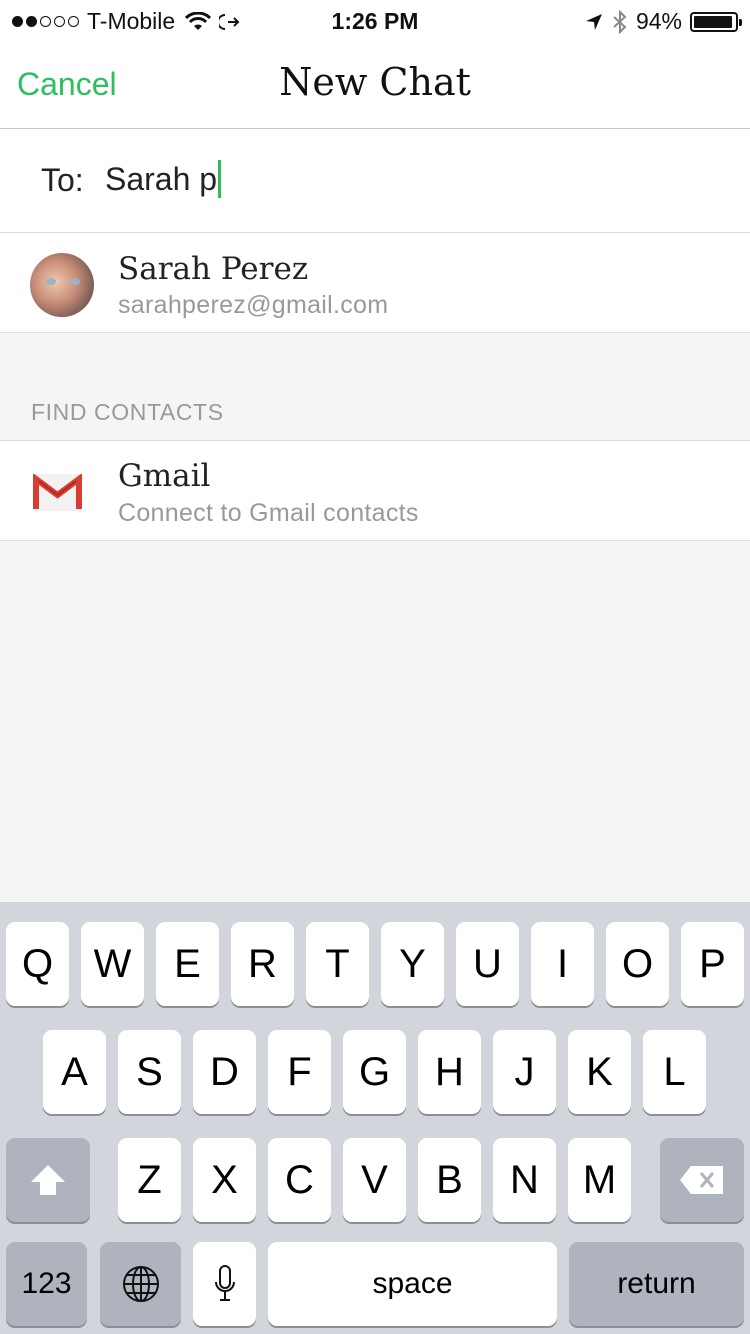 Image resolution: width=750 pixels, height=1334 pixels. Describe the element at coordinates (253, 305) in the screenshot. I see `contact-email: sarahperez@gmail.com` at that location.